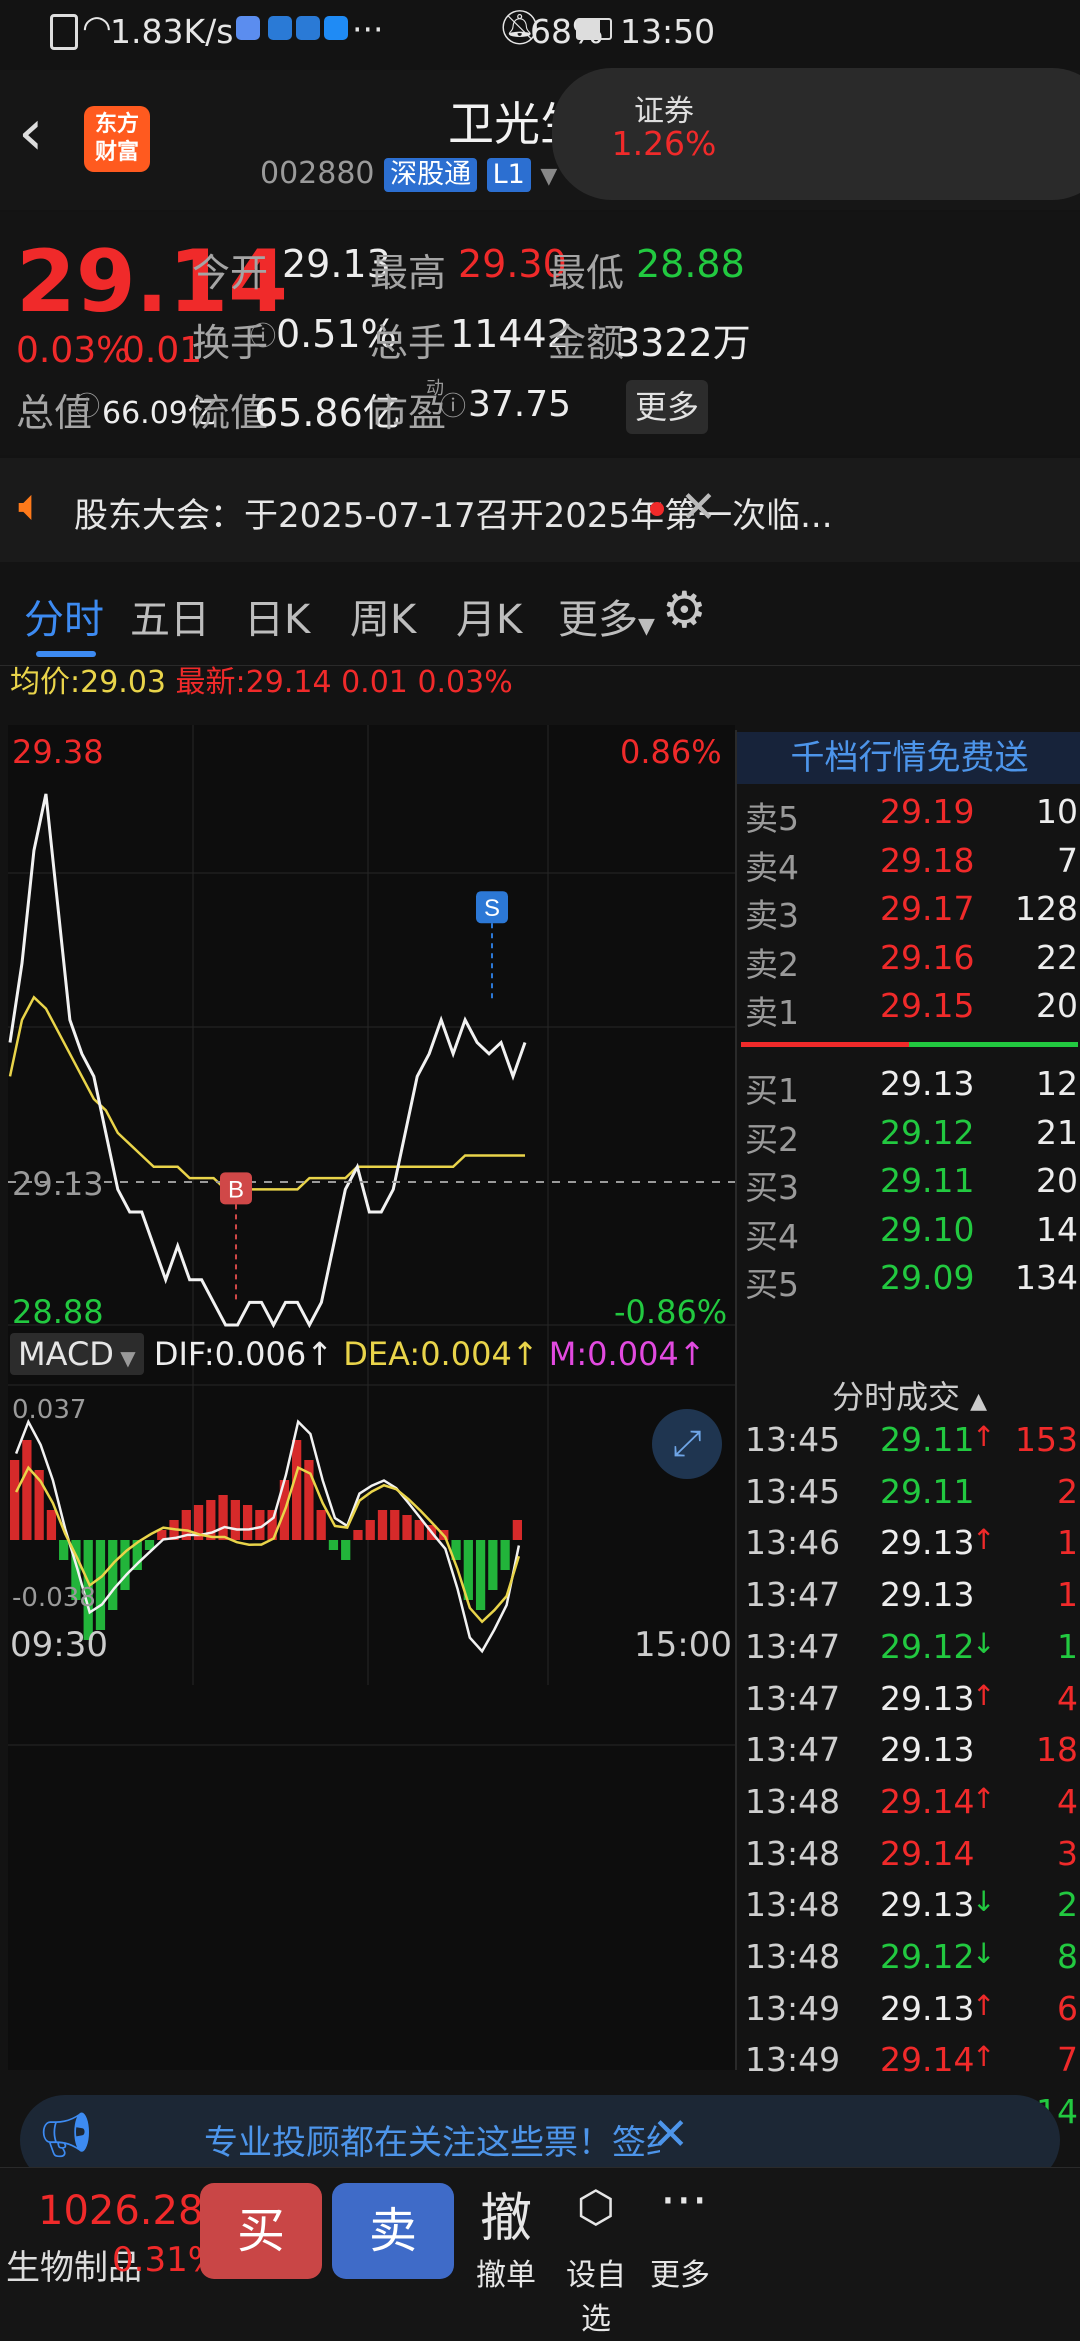 This screenshot has width=1080, height=2341. Describe the element at coordinates (540, 510) in the screenshot. I see `notice-bar: 🔈︎ 股东大会：于2025-07-17召开2025年第一次临... ✕` at that location.